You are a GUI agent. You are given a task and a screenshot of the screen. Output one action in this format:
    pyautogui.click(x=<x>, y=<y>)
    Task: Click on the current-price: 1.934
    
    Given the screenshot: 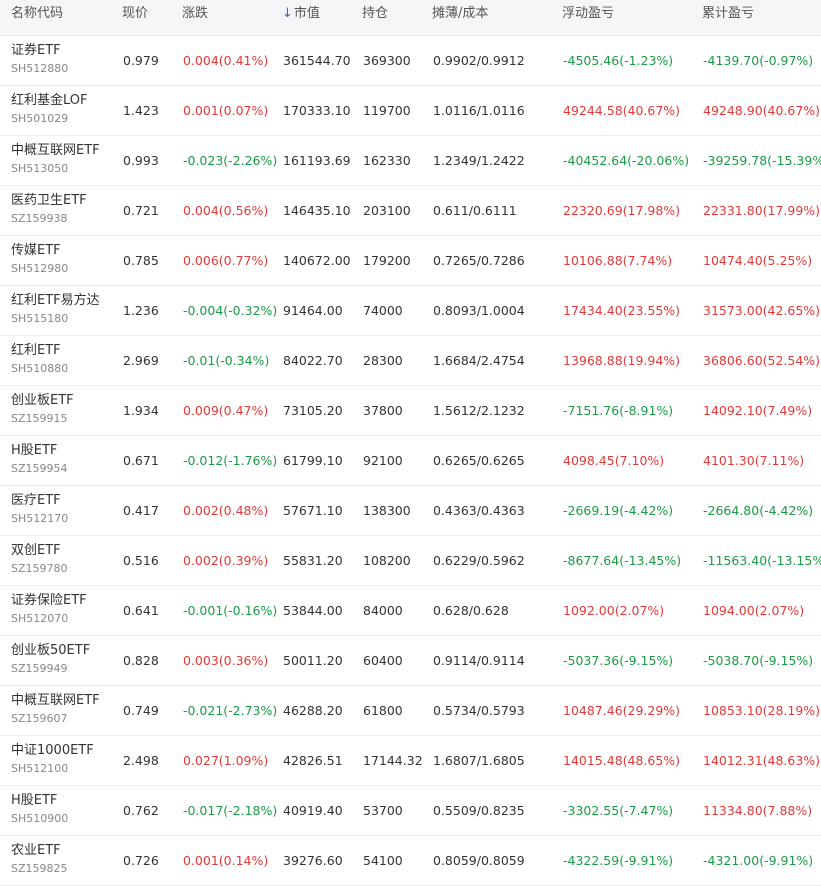 What is the action you would take?
    pyautogui.click(x=141, y=410)
    